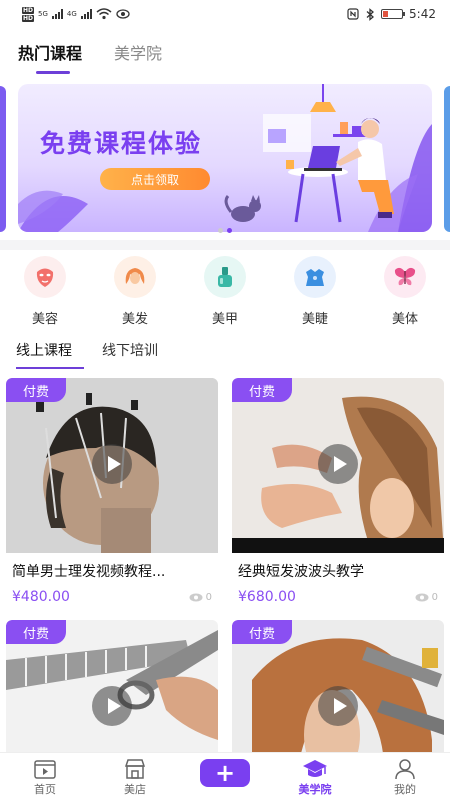 This screenshot has height=800, width=450. I want to click on section-divider, so click(225, 245).